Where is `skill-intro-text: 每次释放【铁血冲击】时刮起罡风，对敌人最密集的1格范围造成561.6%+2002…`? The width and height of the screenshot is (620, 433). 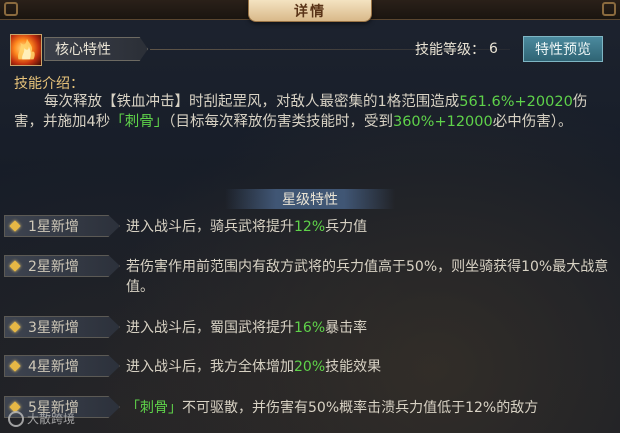
skill-intro-text: 每次释放【铁血冲击】时刮起罡风，对敌人最密集的1格范围造成561.6%+2002… is located at coordinates (312, 112).